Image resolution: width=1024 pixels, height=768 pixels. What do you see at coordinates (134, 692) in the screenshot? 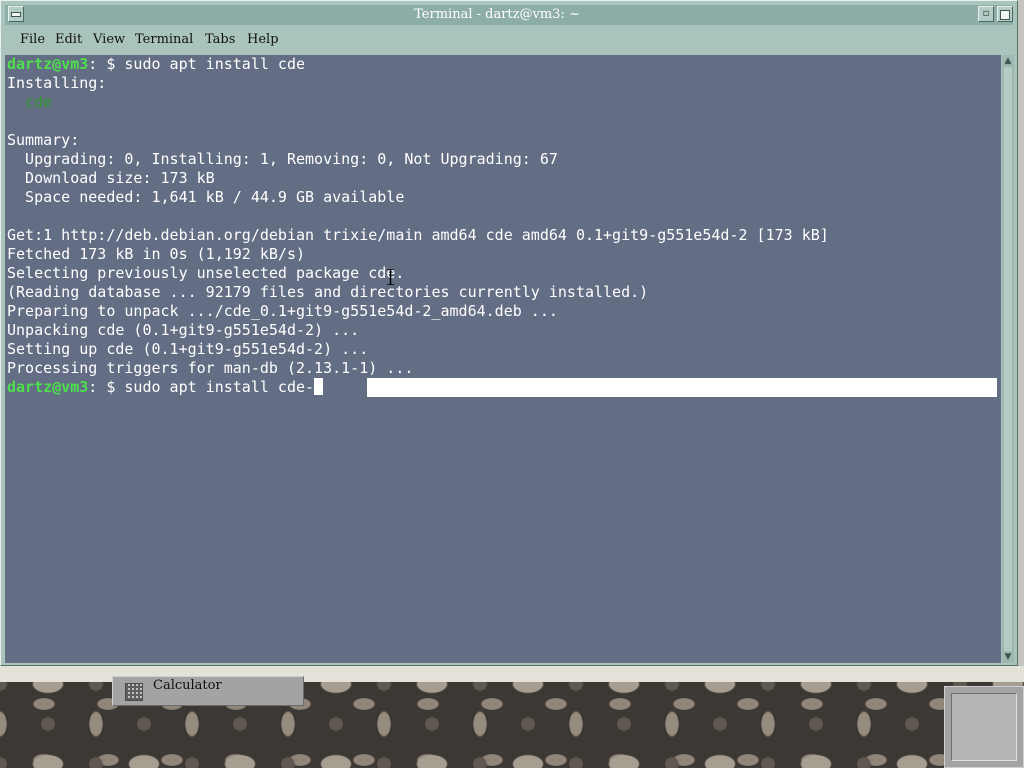
I see `calculator-icon` at bounding box center [134, 692].